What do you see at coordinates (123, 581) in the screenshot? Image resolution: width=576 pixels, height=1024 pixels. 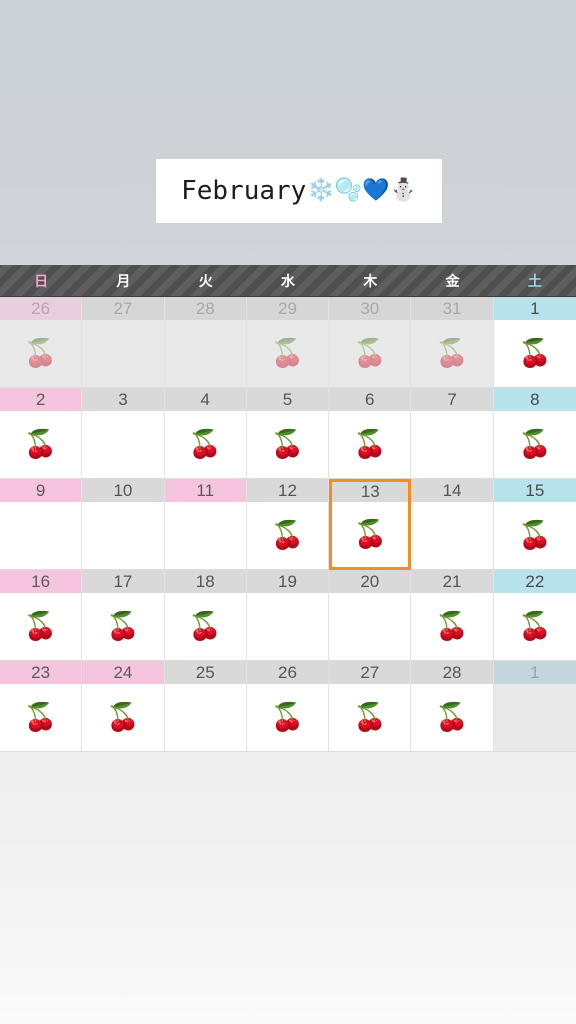 I see `day-number: 17` at bounding box center [123, 581].